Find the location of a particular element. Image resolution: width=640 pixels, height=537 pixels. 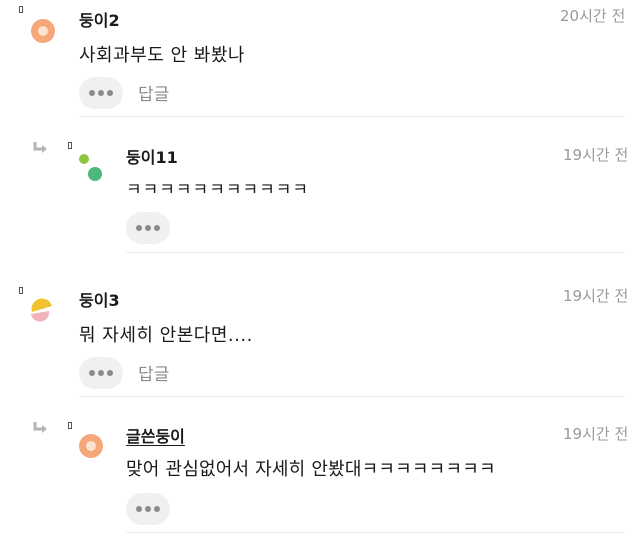

comment-nickname: 글쓴둥이 is located at coordinates (155, 435).